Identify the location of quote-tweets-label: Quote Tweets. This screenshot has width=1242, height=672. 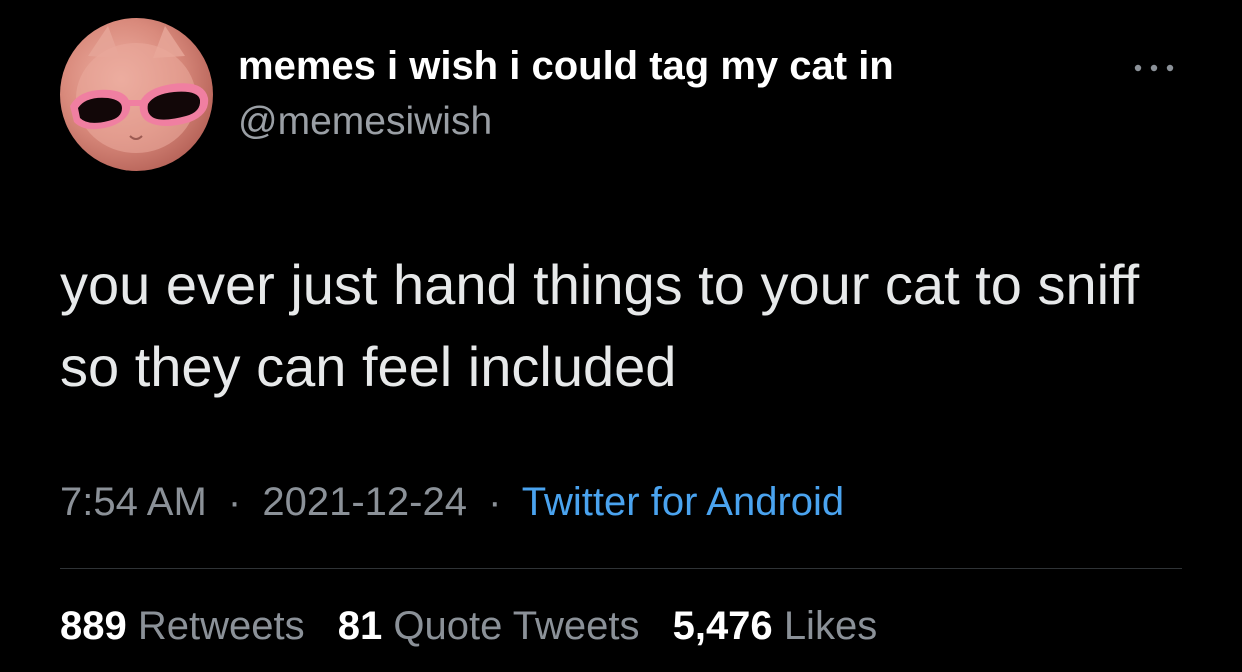
(516, 626).